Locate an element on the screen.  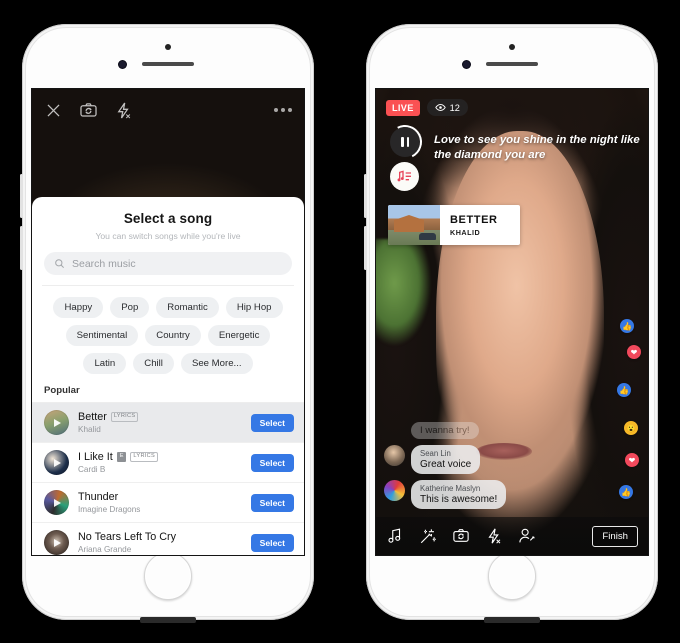
song-artist: Cardi B is located at coordinates (92, 469).